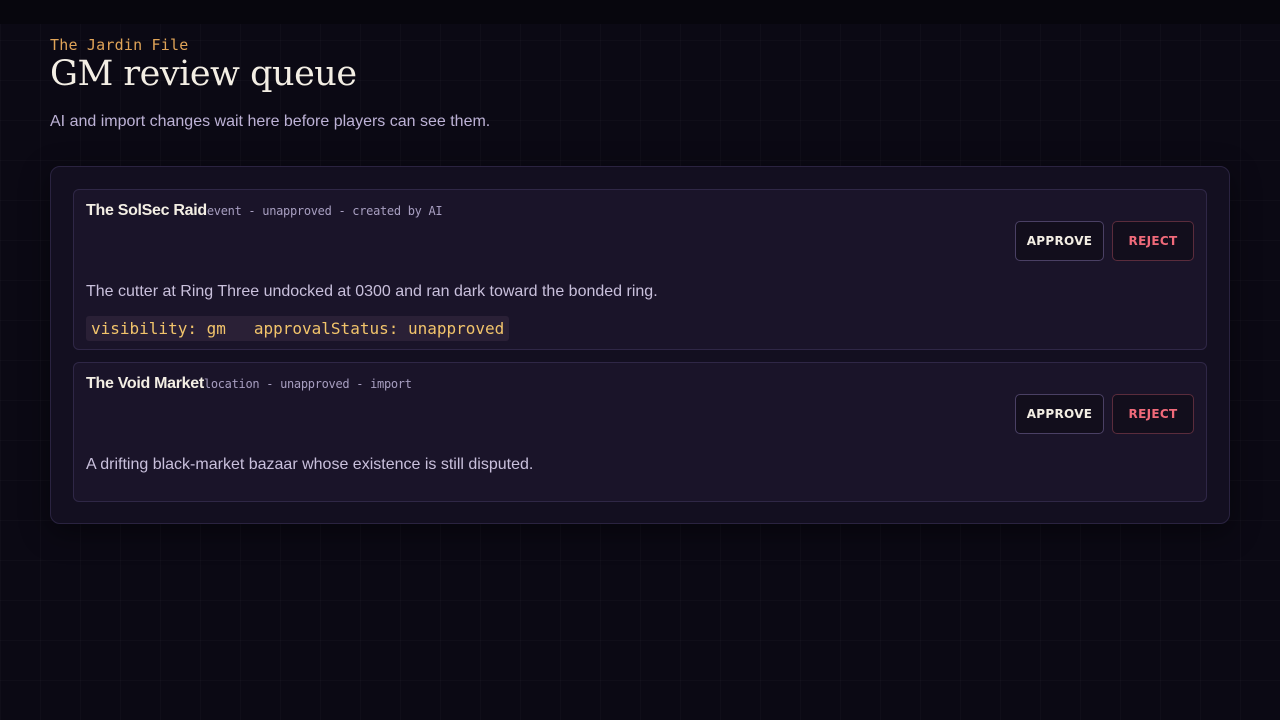 This screenshot has width=1280, height=720. I want to click on visibility-field: visibility: gm, so click(158, 328).